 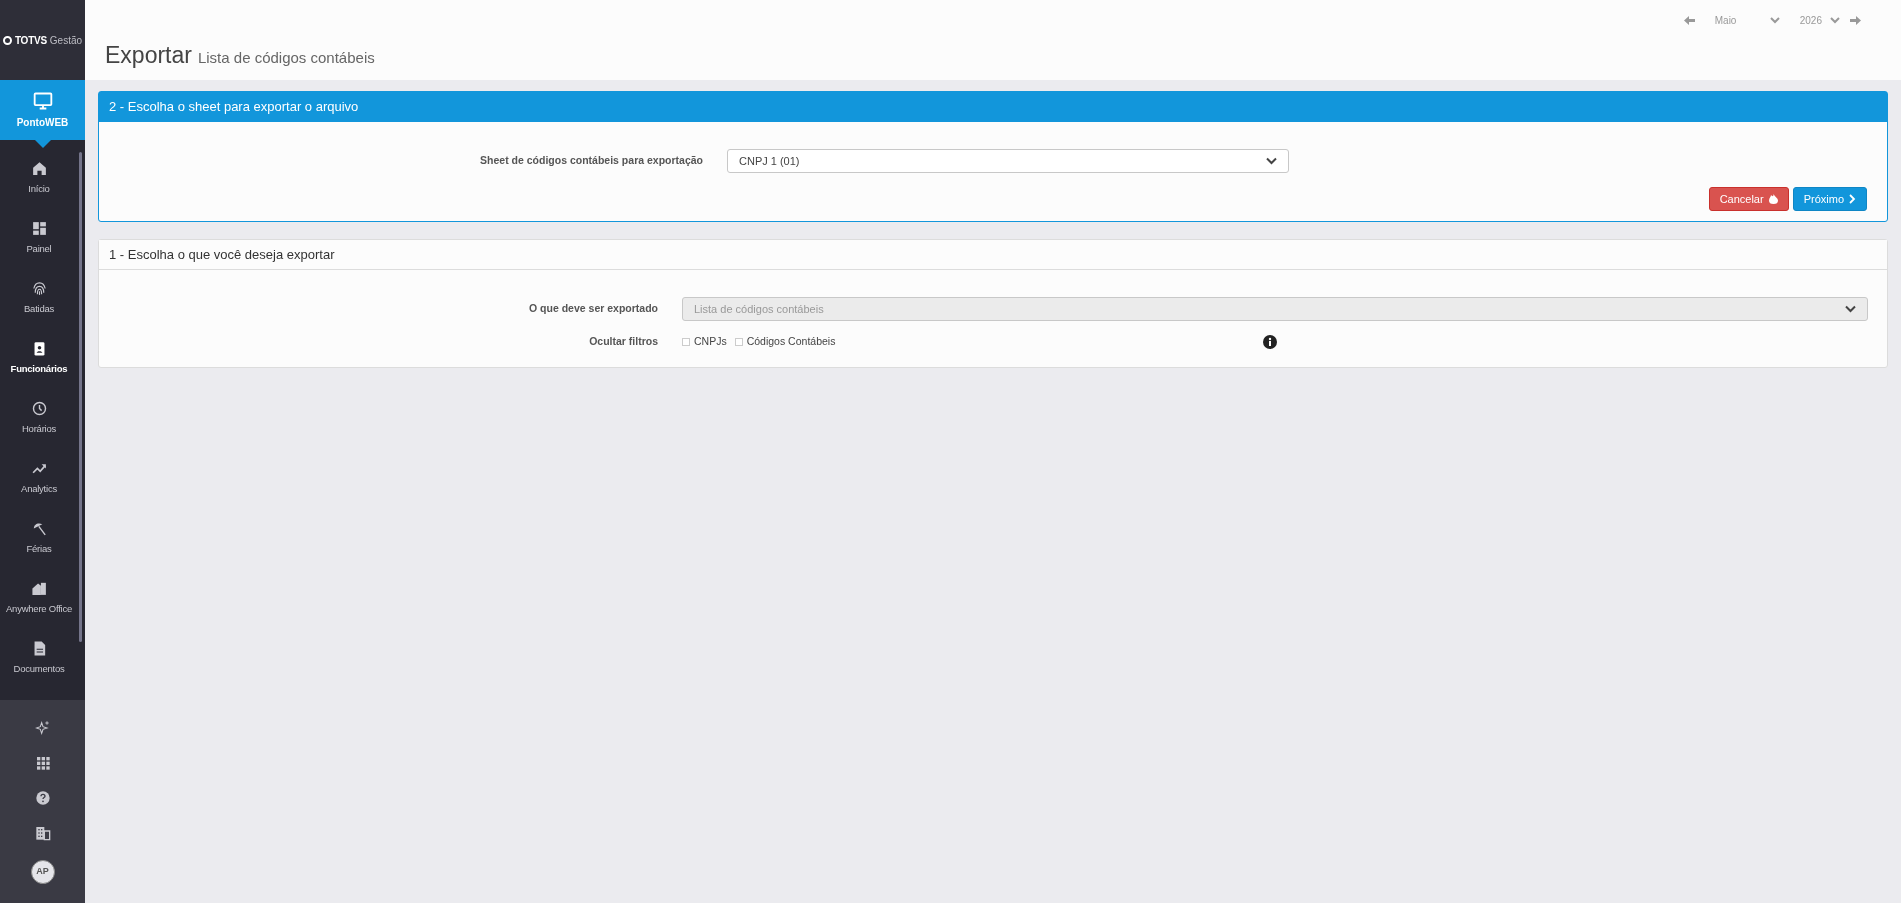 I want to click on scrollbar, so click(x=80, y=397).